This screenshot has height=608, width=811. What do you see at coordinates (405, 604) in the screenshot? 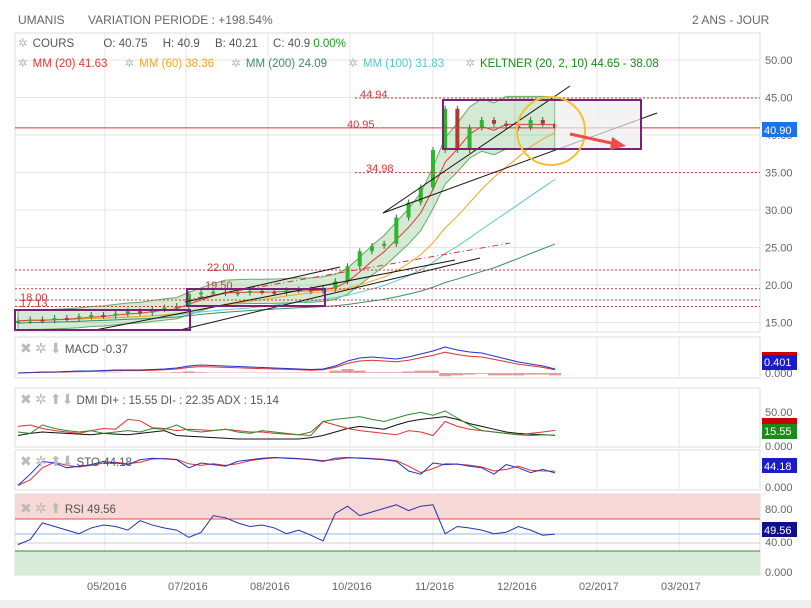
I see `bottom-bar` at bounding box center [405, 604].